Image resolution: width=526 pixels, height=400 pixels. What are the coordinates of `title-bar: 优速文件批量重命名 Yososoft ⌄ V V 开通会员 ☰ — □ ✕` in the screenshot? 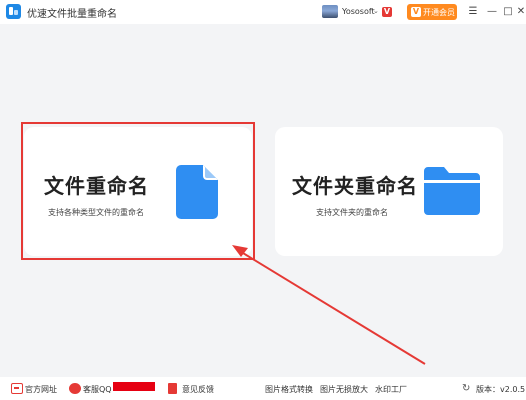 It's located at (263, 12).